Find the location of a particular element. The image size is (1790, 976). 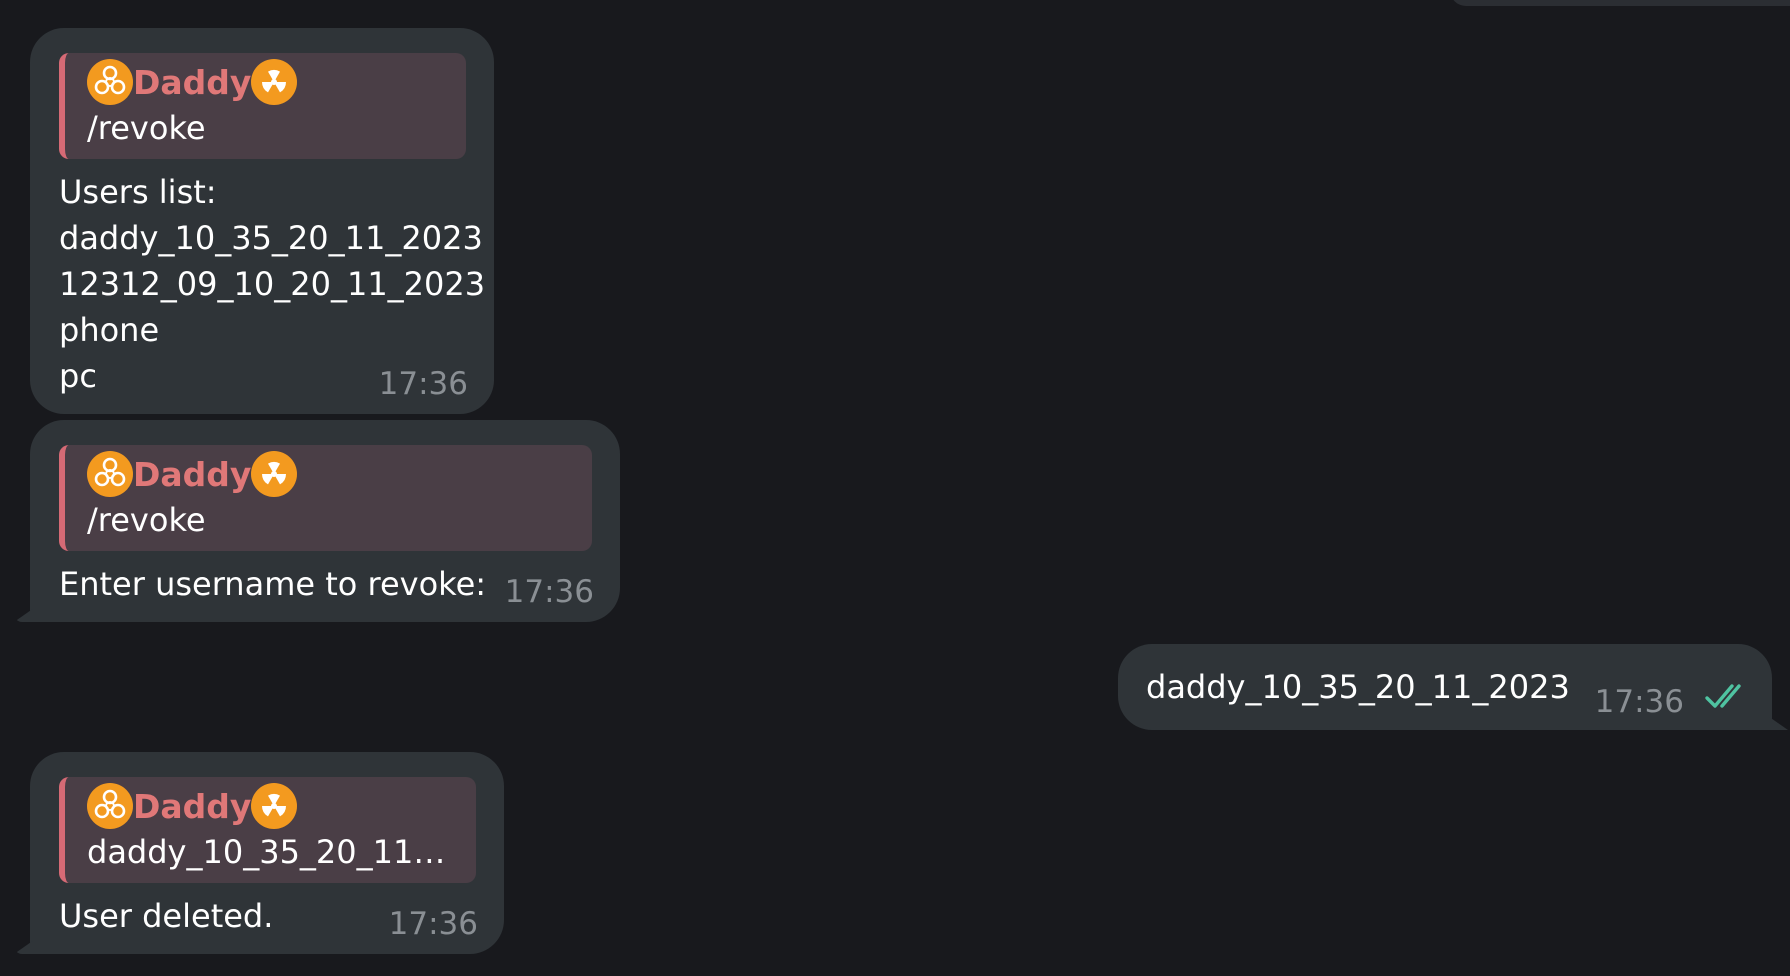

message-line: 12312_09_10_20_11_2023 is located at coordinates (272, 284).